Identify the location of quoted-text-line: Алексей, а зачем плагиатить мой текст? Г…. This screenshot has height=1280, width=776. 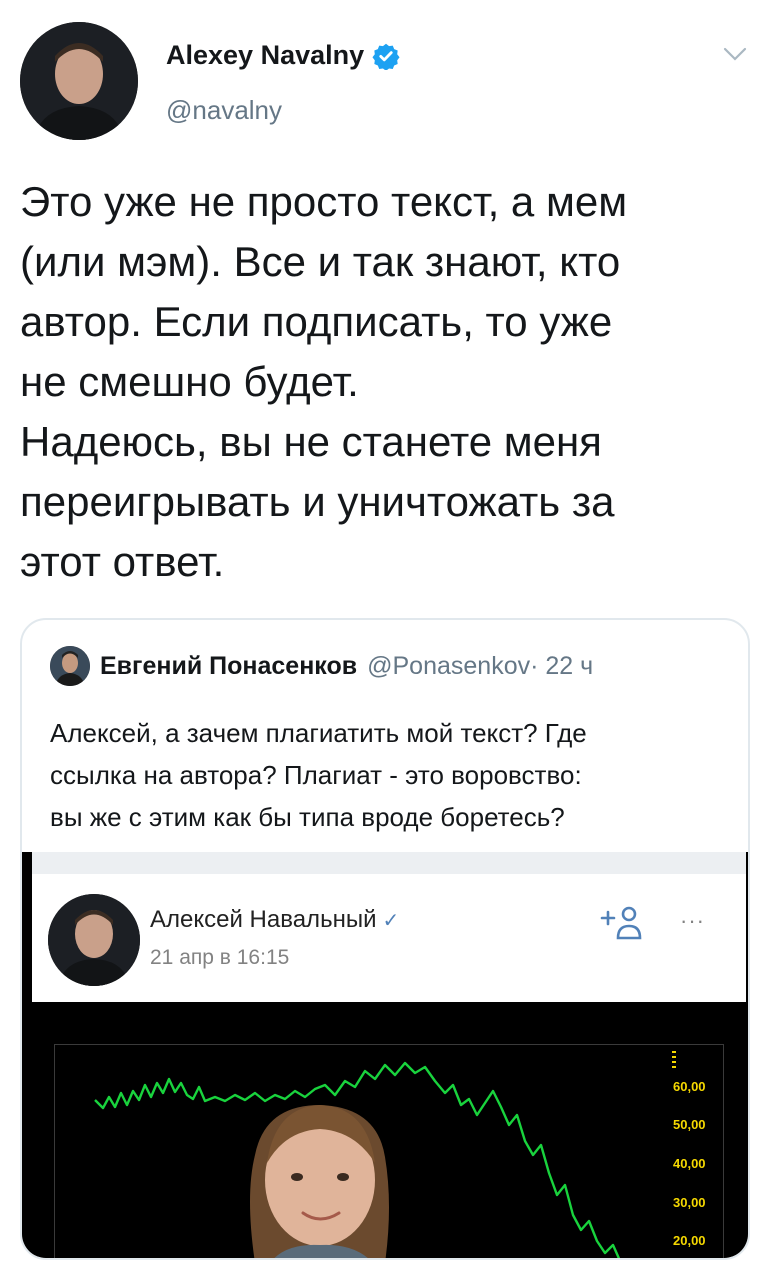
(318, 733).